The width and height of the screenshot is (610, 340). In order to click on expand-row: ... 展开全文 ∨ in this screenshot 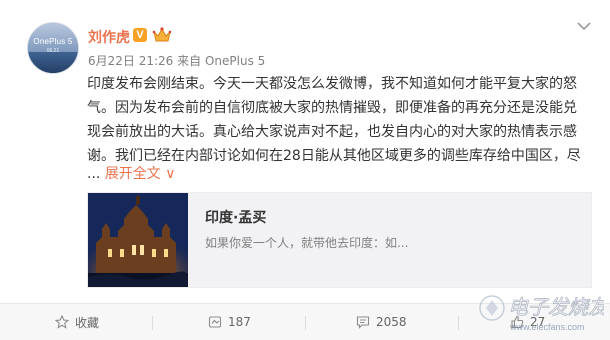, I will do `click(131, 174)`.